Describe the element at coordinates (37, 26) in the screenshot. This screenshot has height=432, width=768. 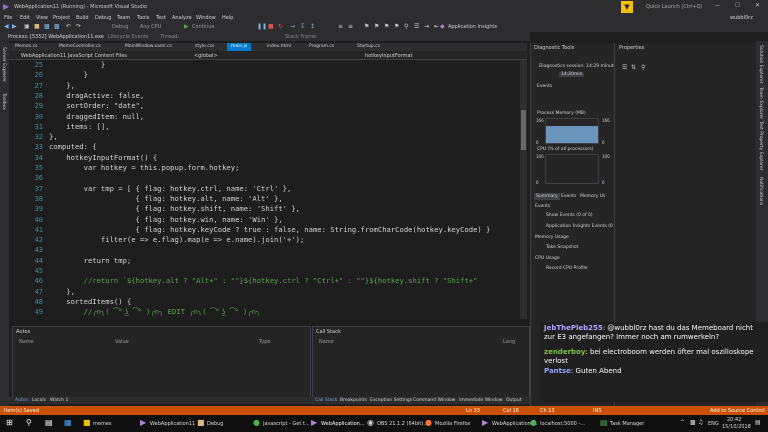
I see `open-folder-icon: ■` at that location.